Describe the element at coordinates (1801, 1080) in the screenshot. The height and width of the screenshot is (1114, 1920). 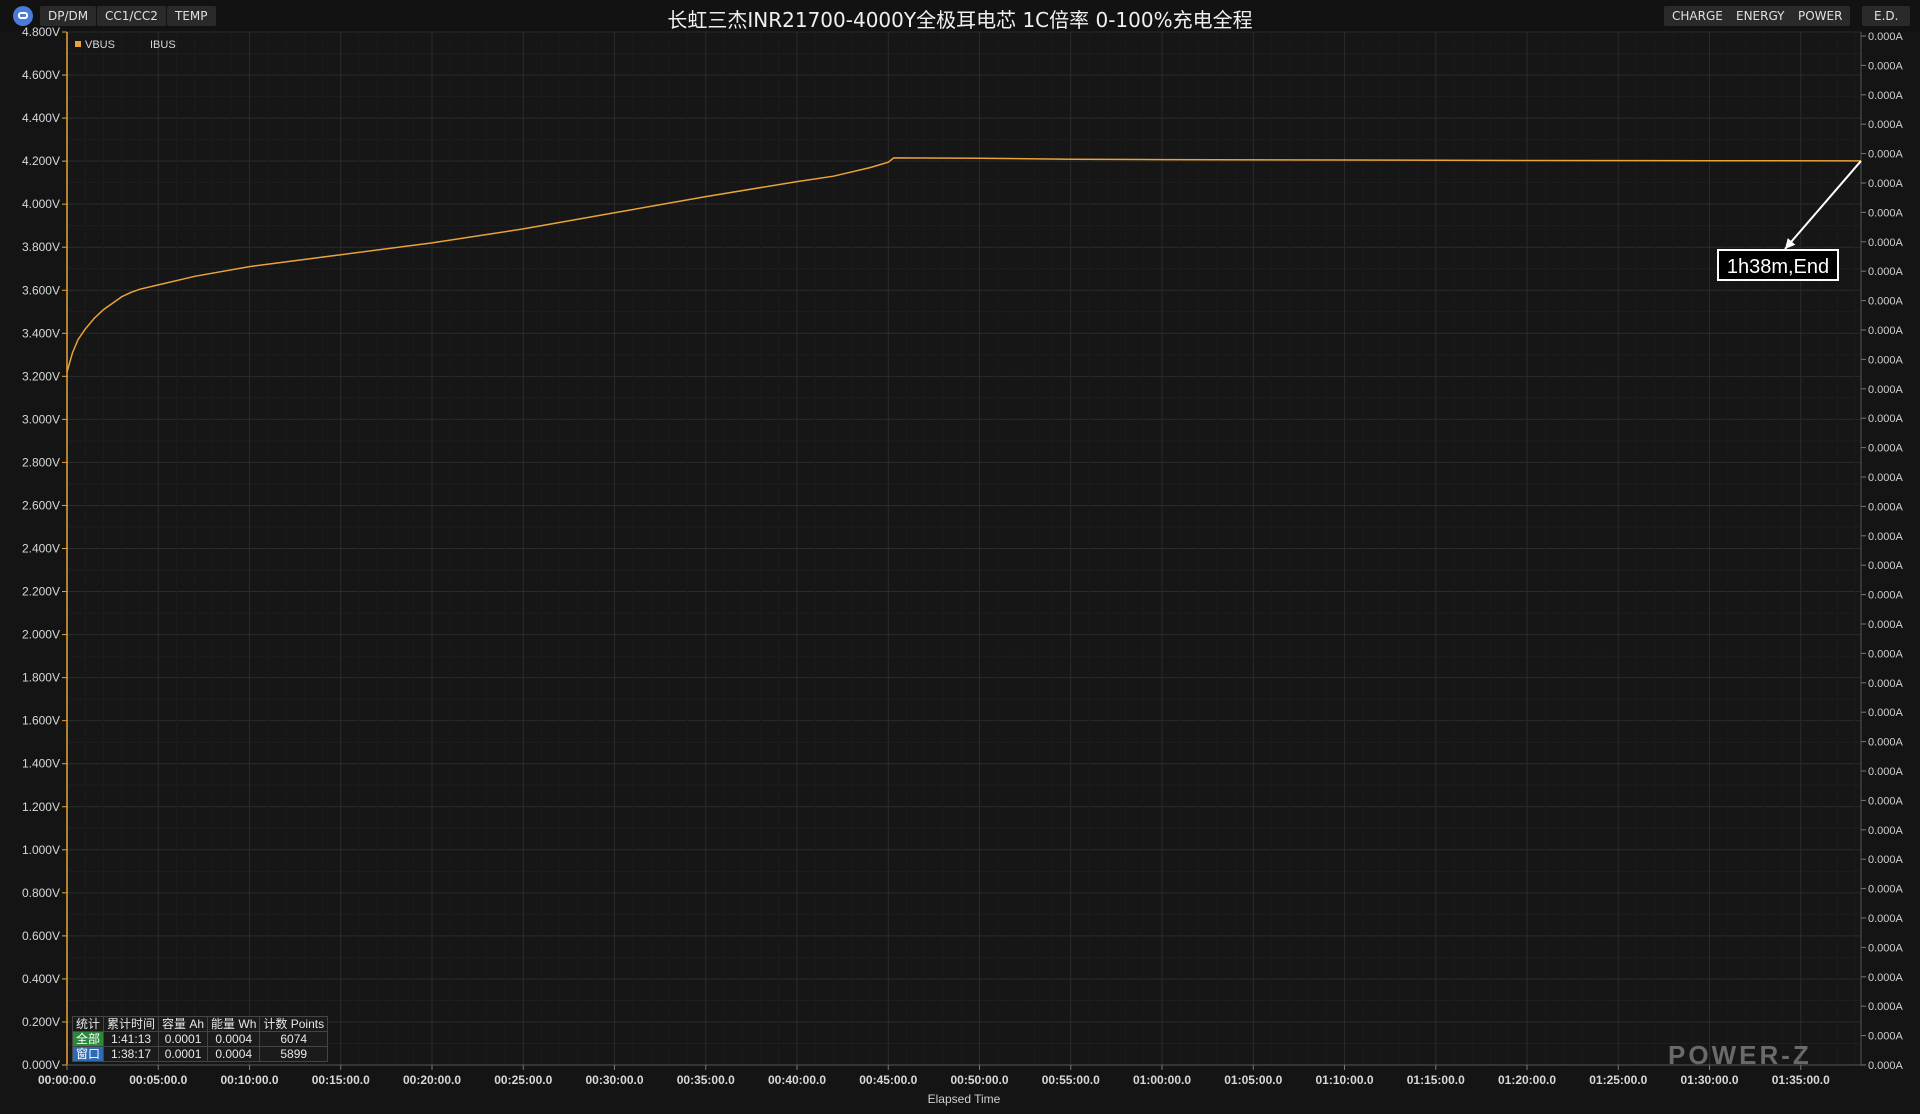
I see `x-tick-label: 01:35:00.0` at that location.